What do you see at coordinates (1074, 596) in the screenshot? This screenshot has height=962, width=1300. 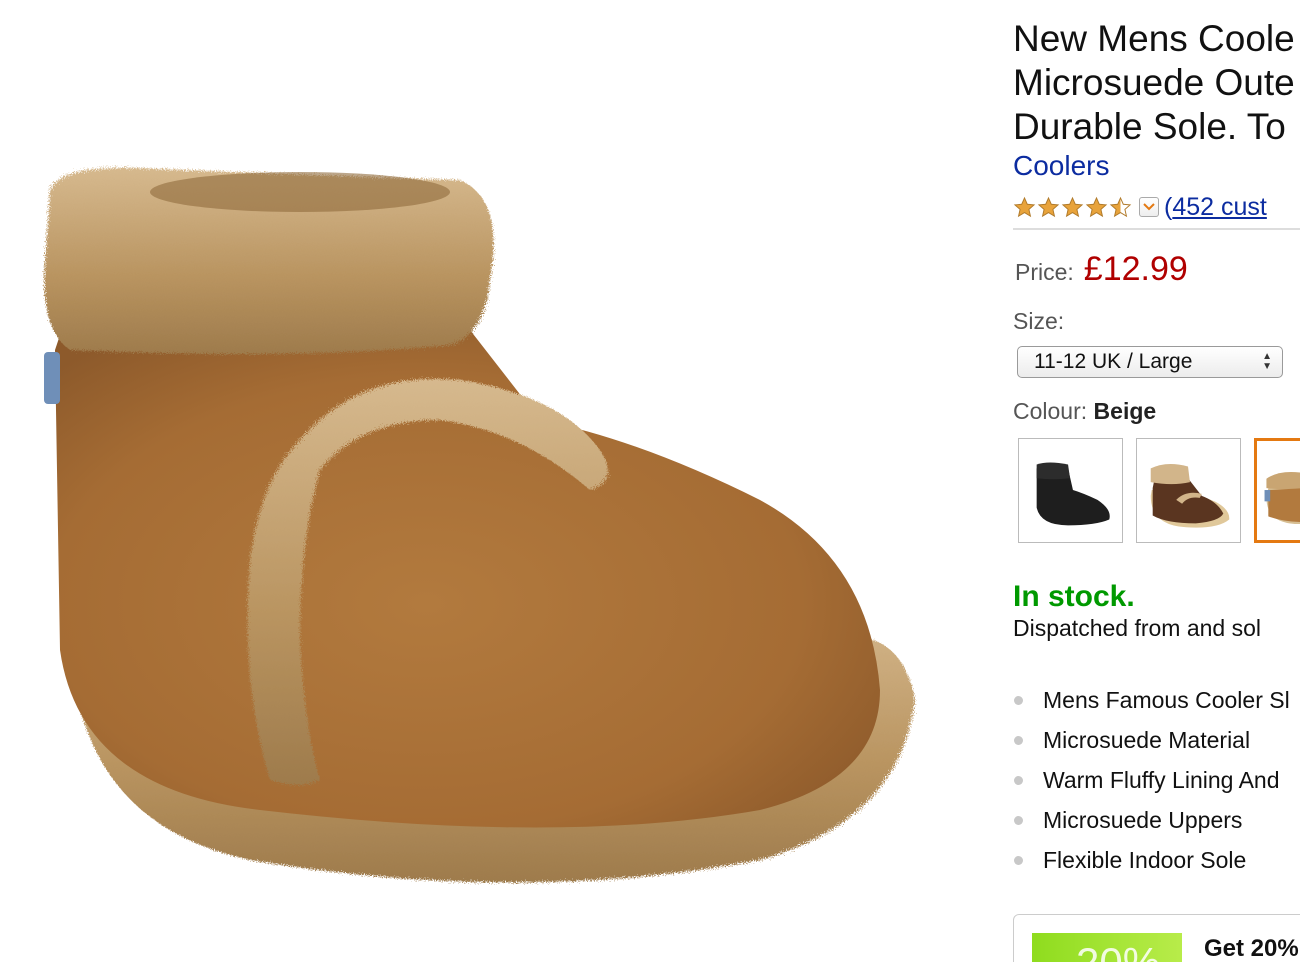 I see `stock-status: In stock.` at bounding box center [1074, 596].